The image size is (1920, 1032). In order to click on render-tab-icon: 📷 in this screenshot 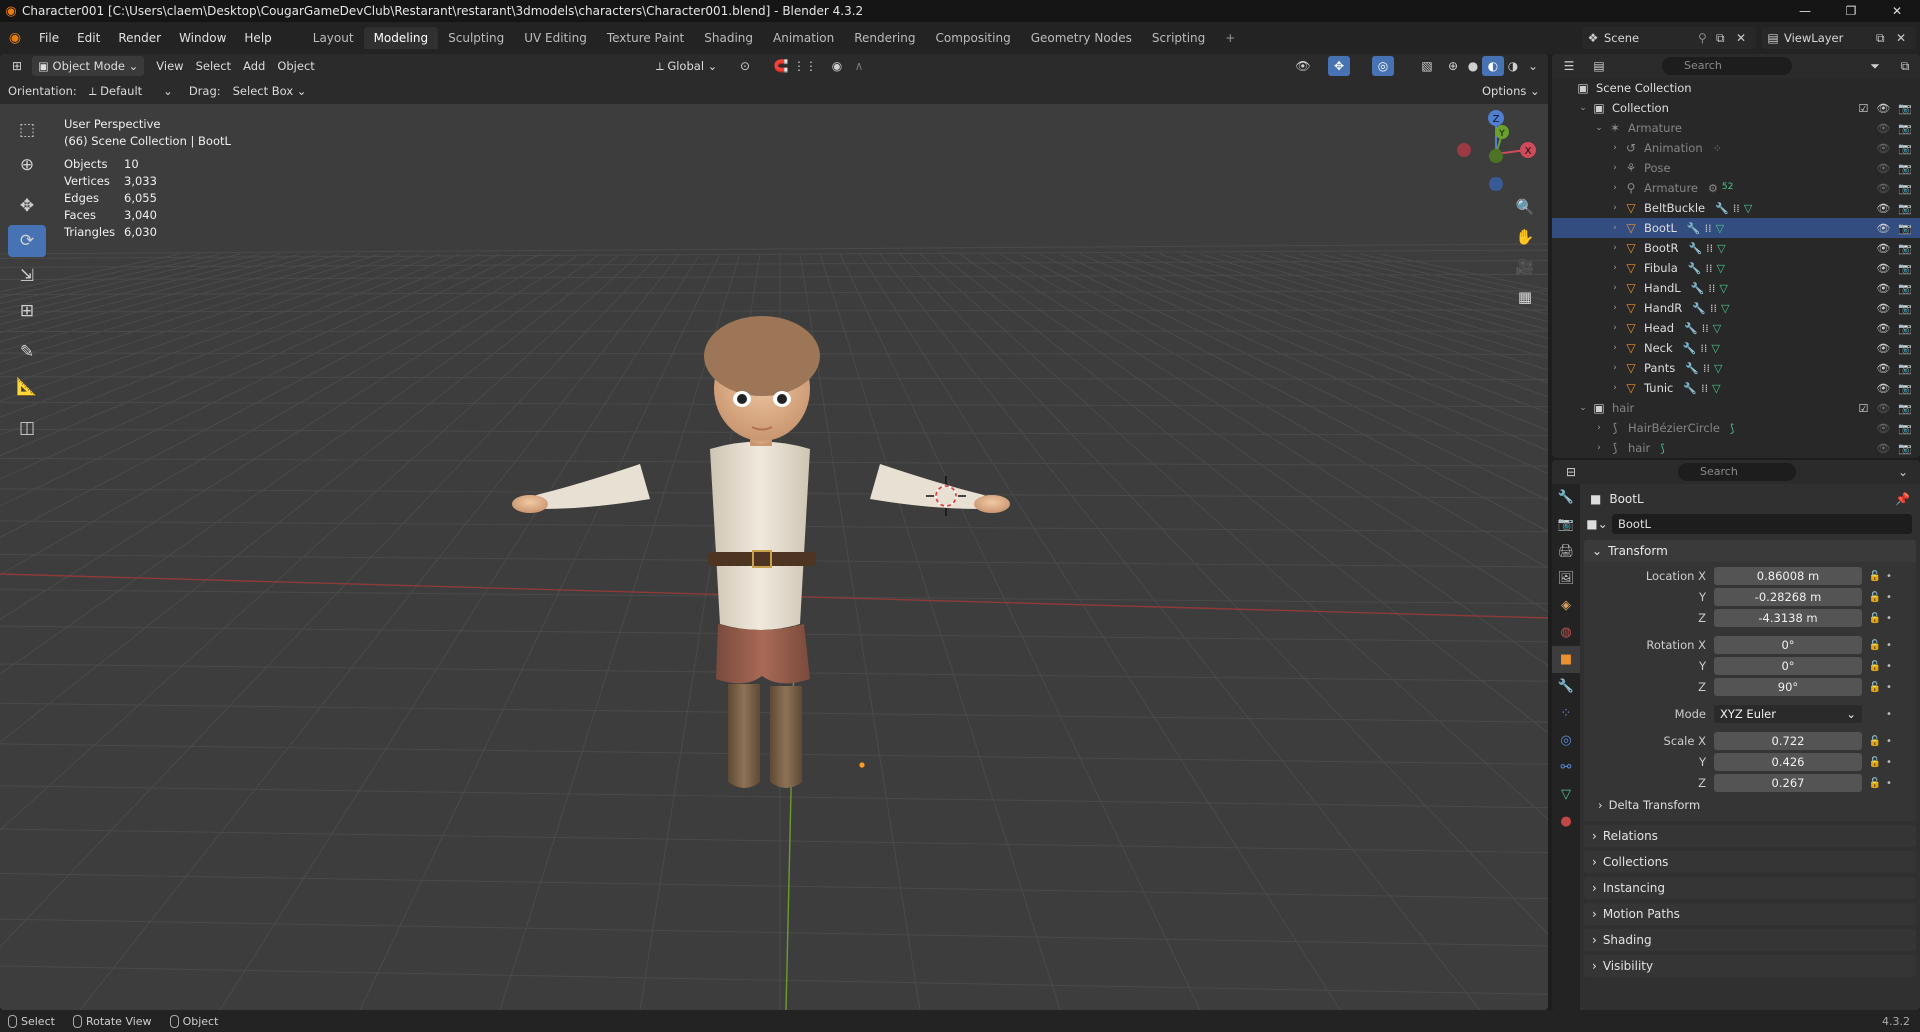, I will do `click(1566, 524)`.